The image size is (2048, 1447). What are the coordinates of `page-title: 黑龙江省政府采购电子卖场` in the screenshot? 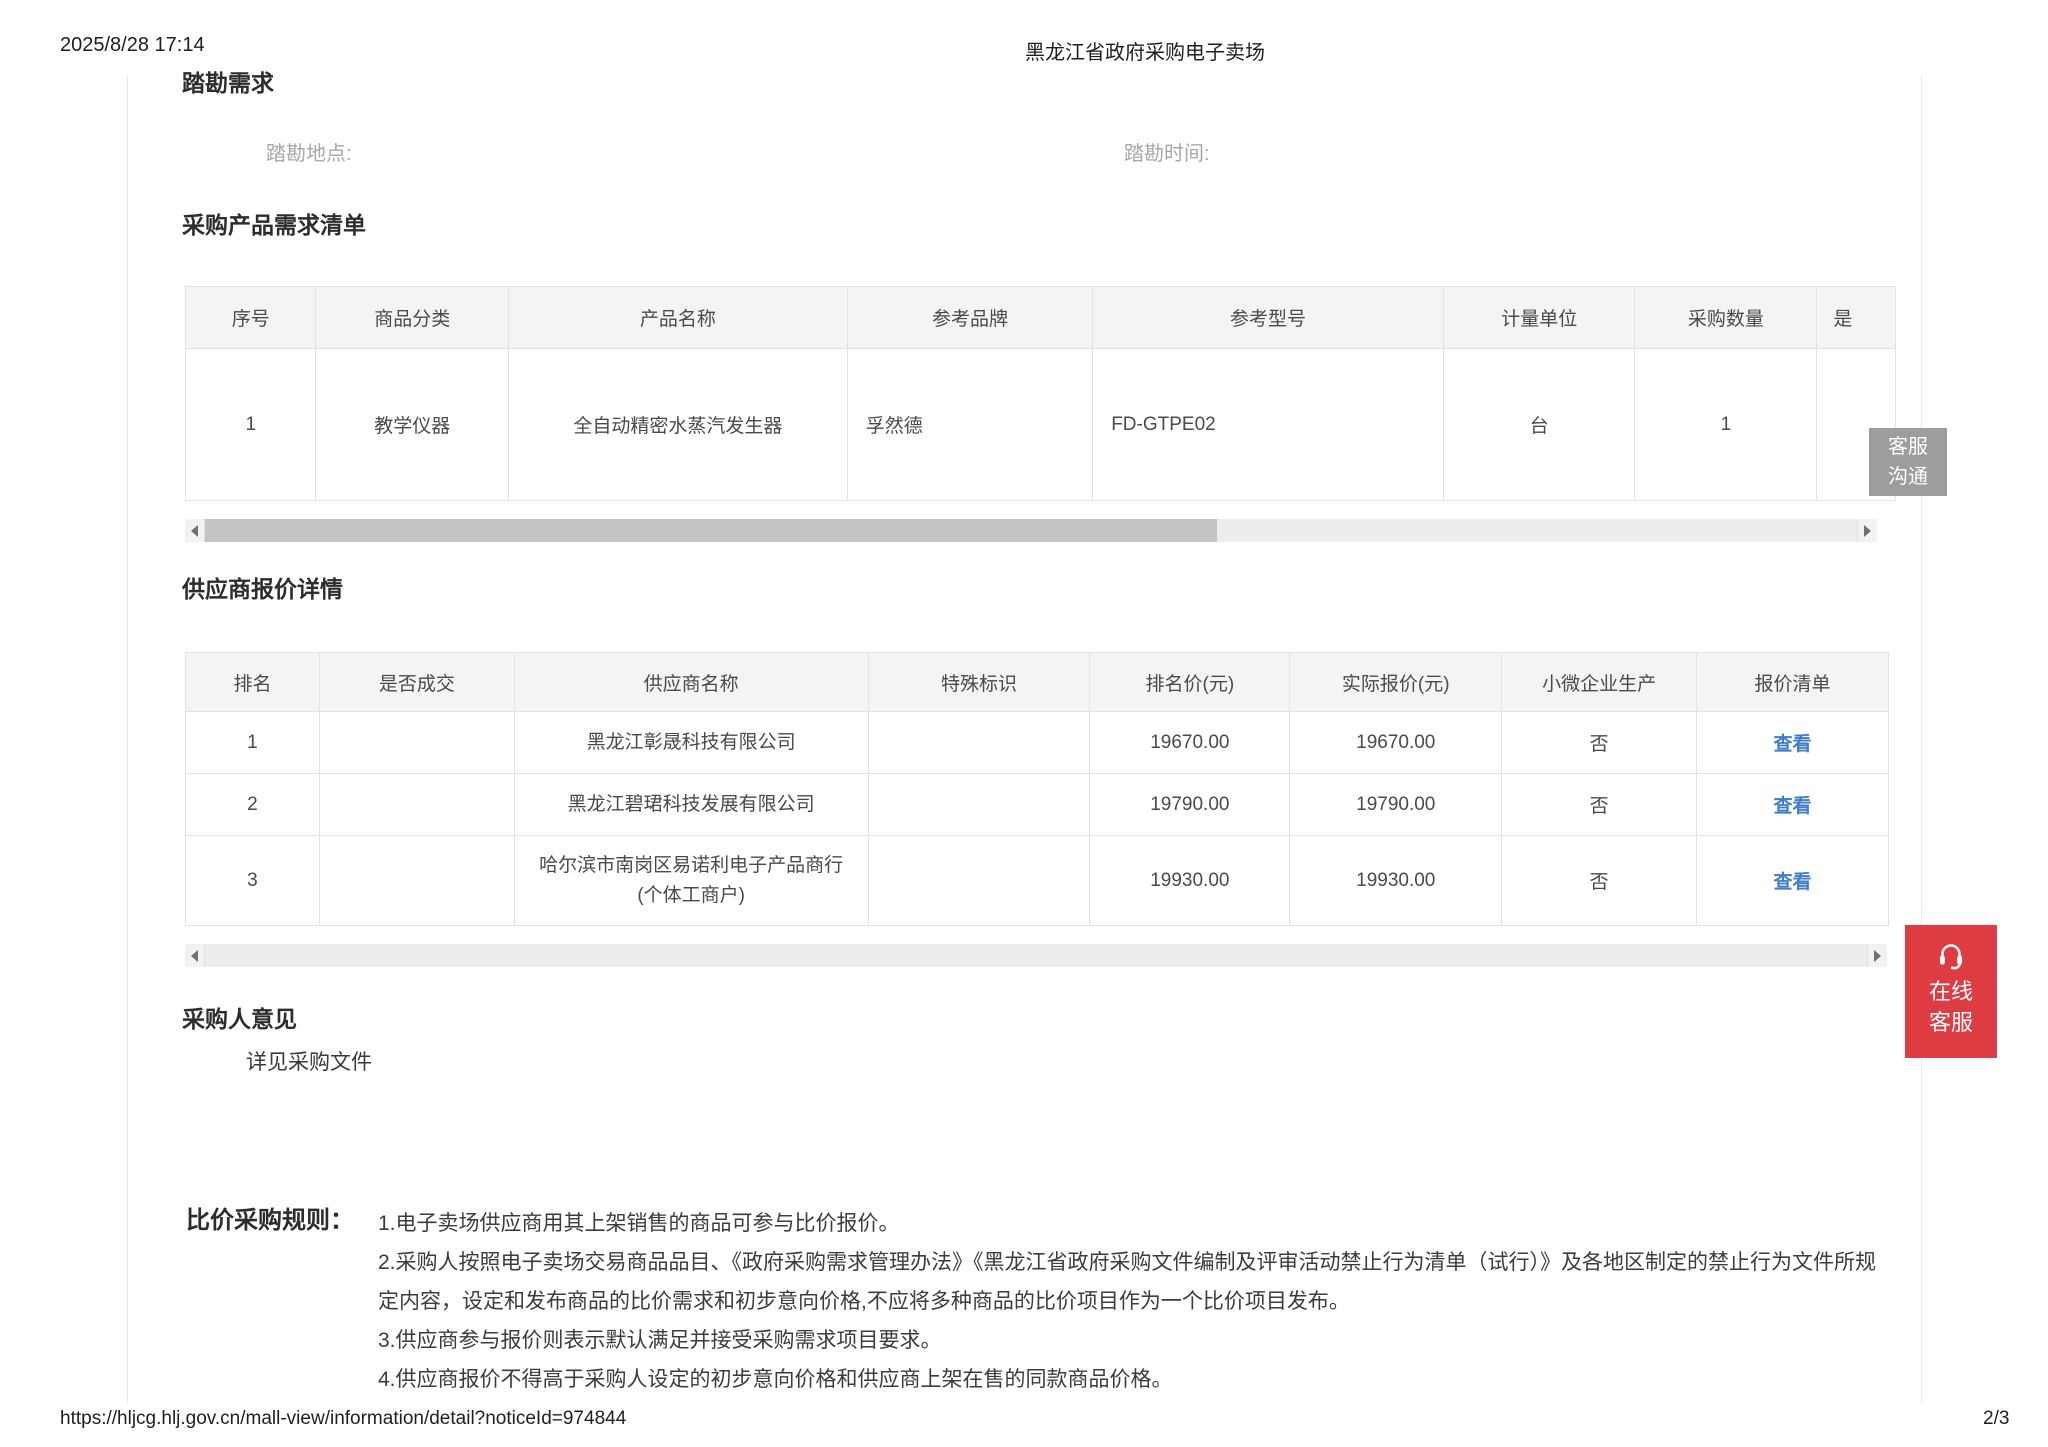 It's located at (1145, 53).